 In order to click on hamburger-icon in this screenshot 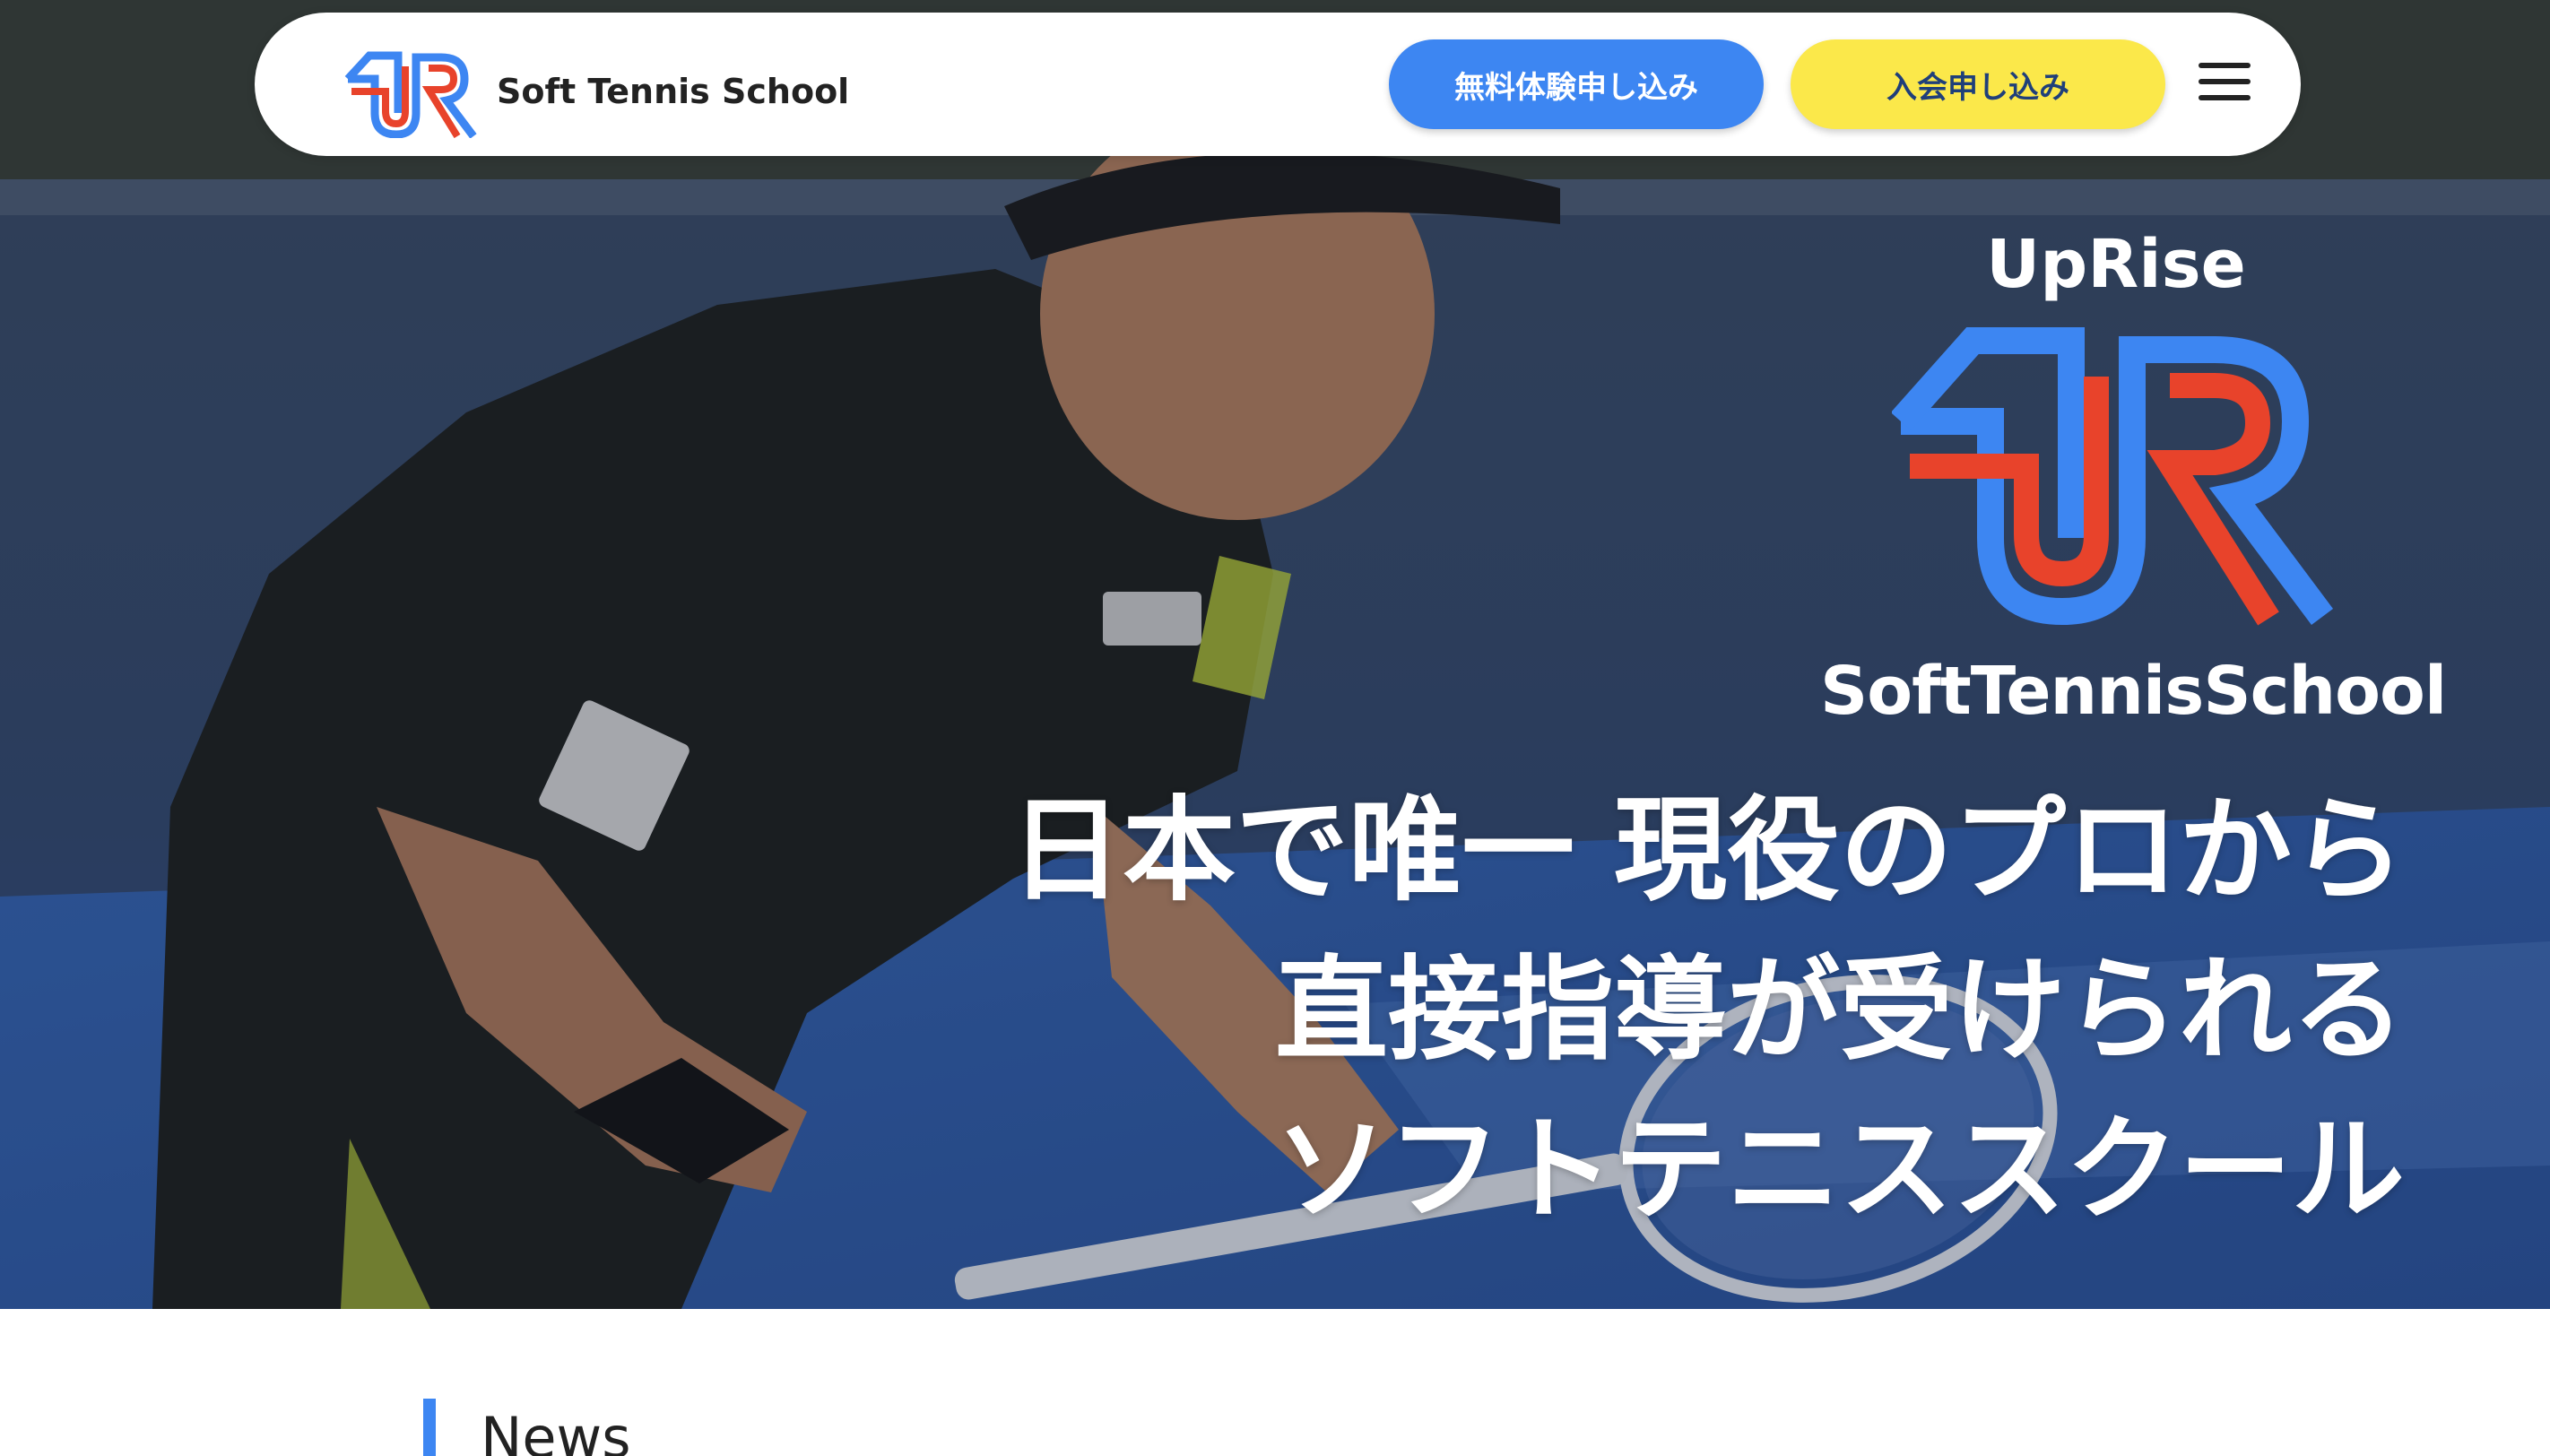, I will do `click(2225, 83)`.